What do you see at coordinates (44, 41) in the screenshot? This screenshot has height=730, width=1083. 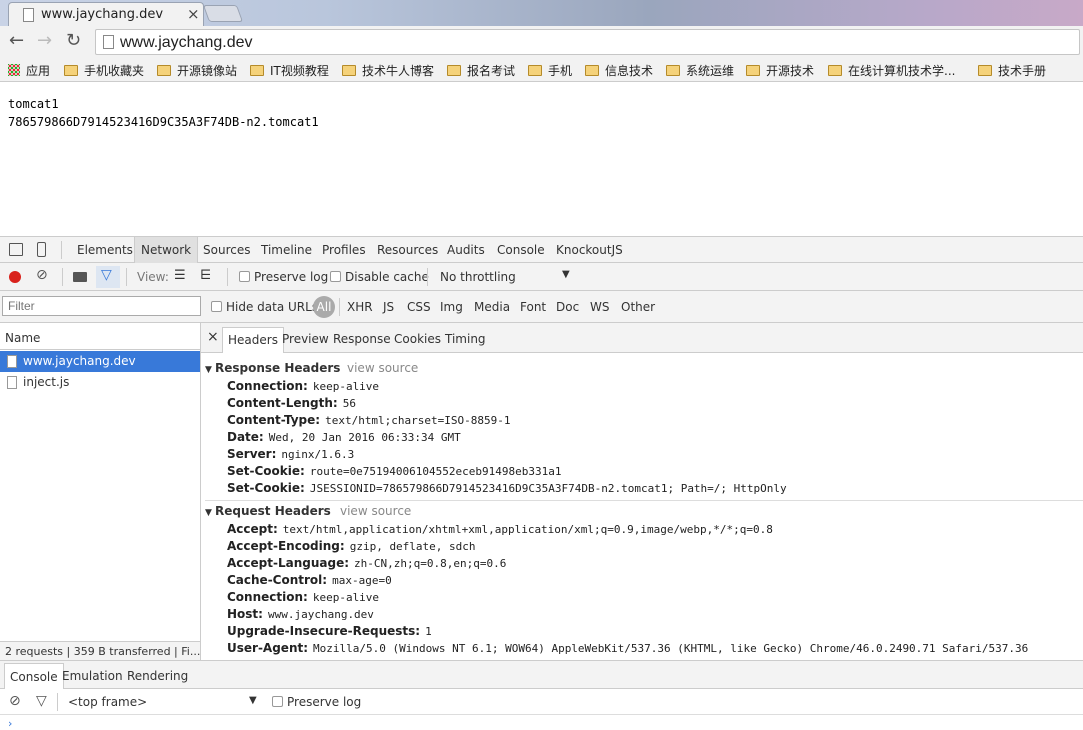 I see `forward-arrow-icon: →` at bounding box center [44, 41].